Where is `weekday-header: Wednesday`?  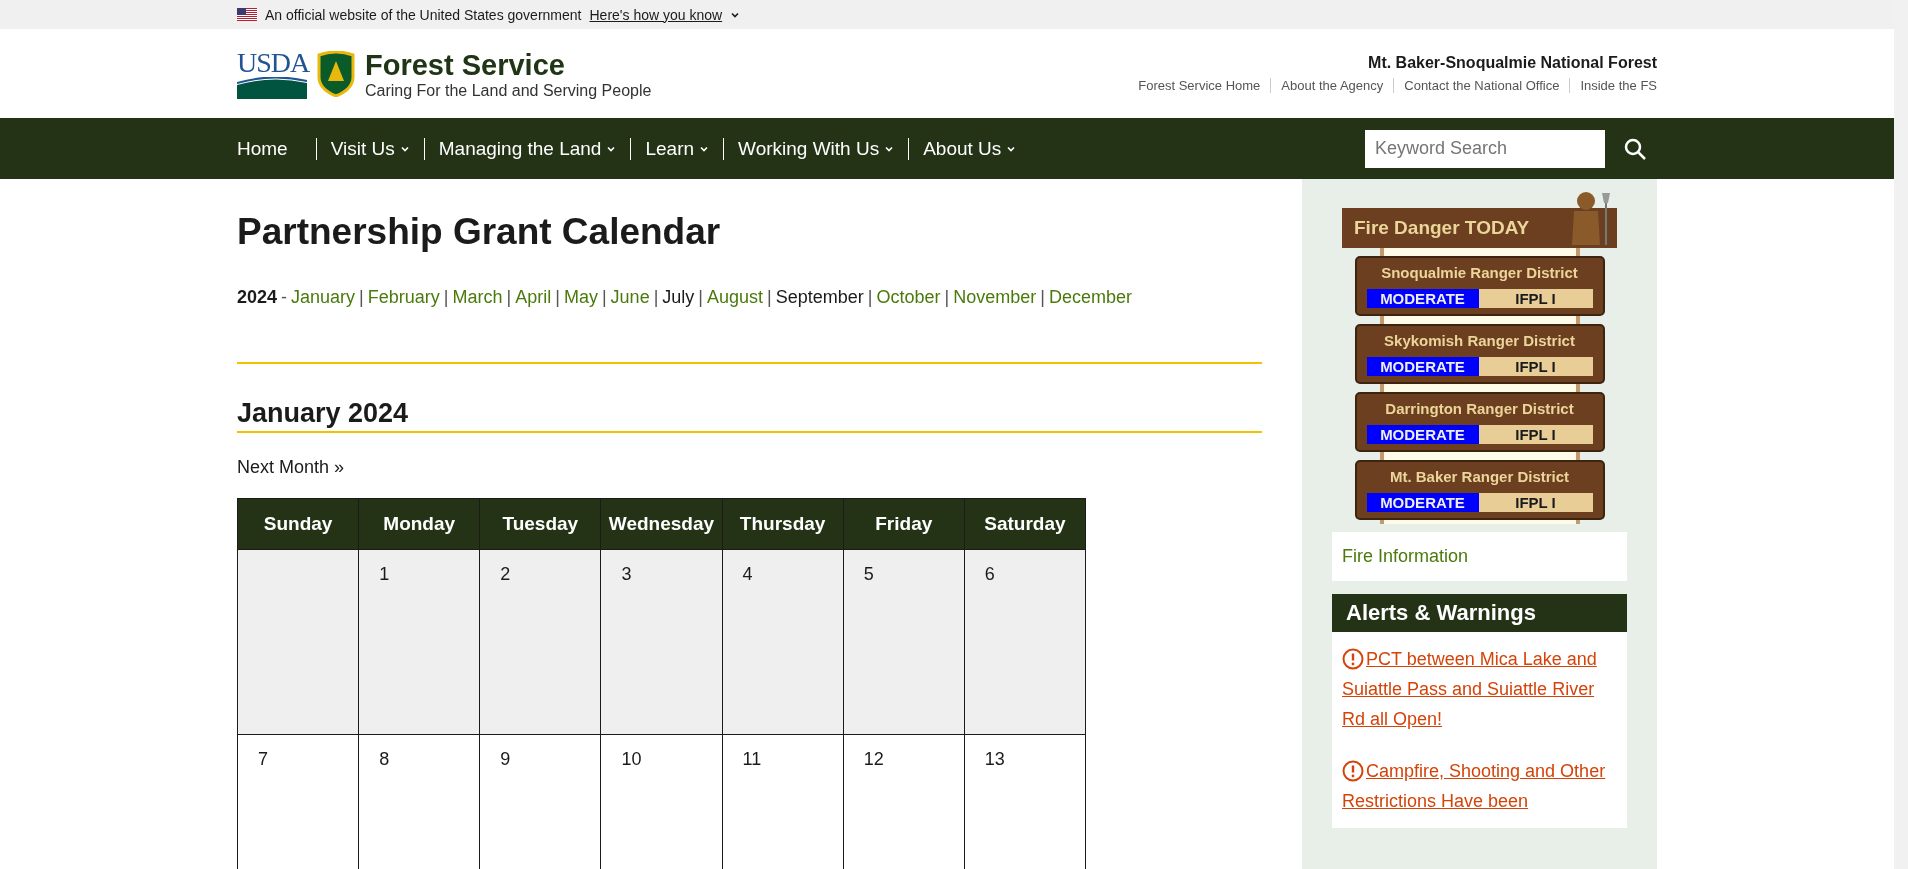
weekday-header: Wednesday is located at coordinates (661, 524).